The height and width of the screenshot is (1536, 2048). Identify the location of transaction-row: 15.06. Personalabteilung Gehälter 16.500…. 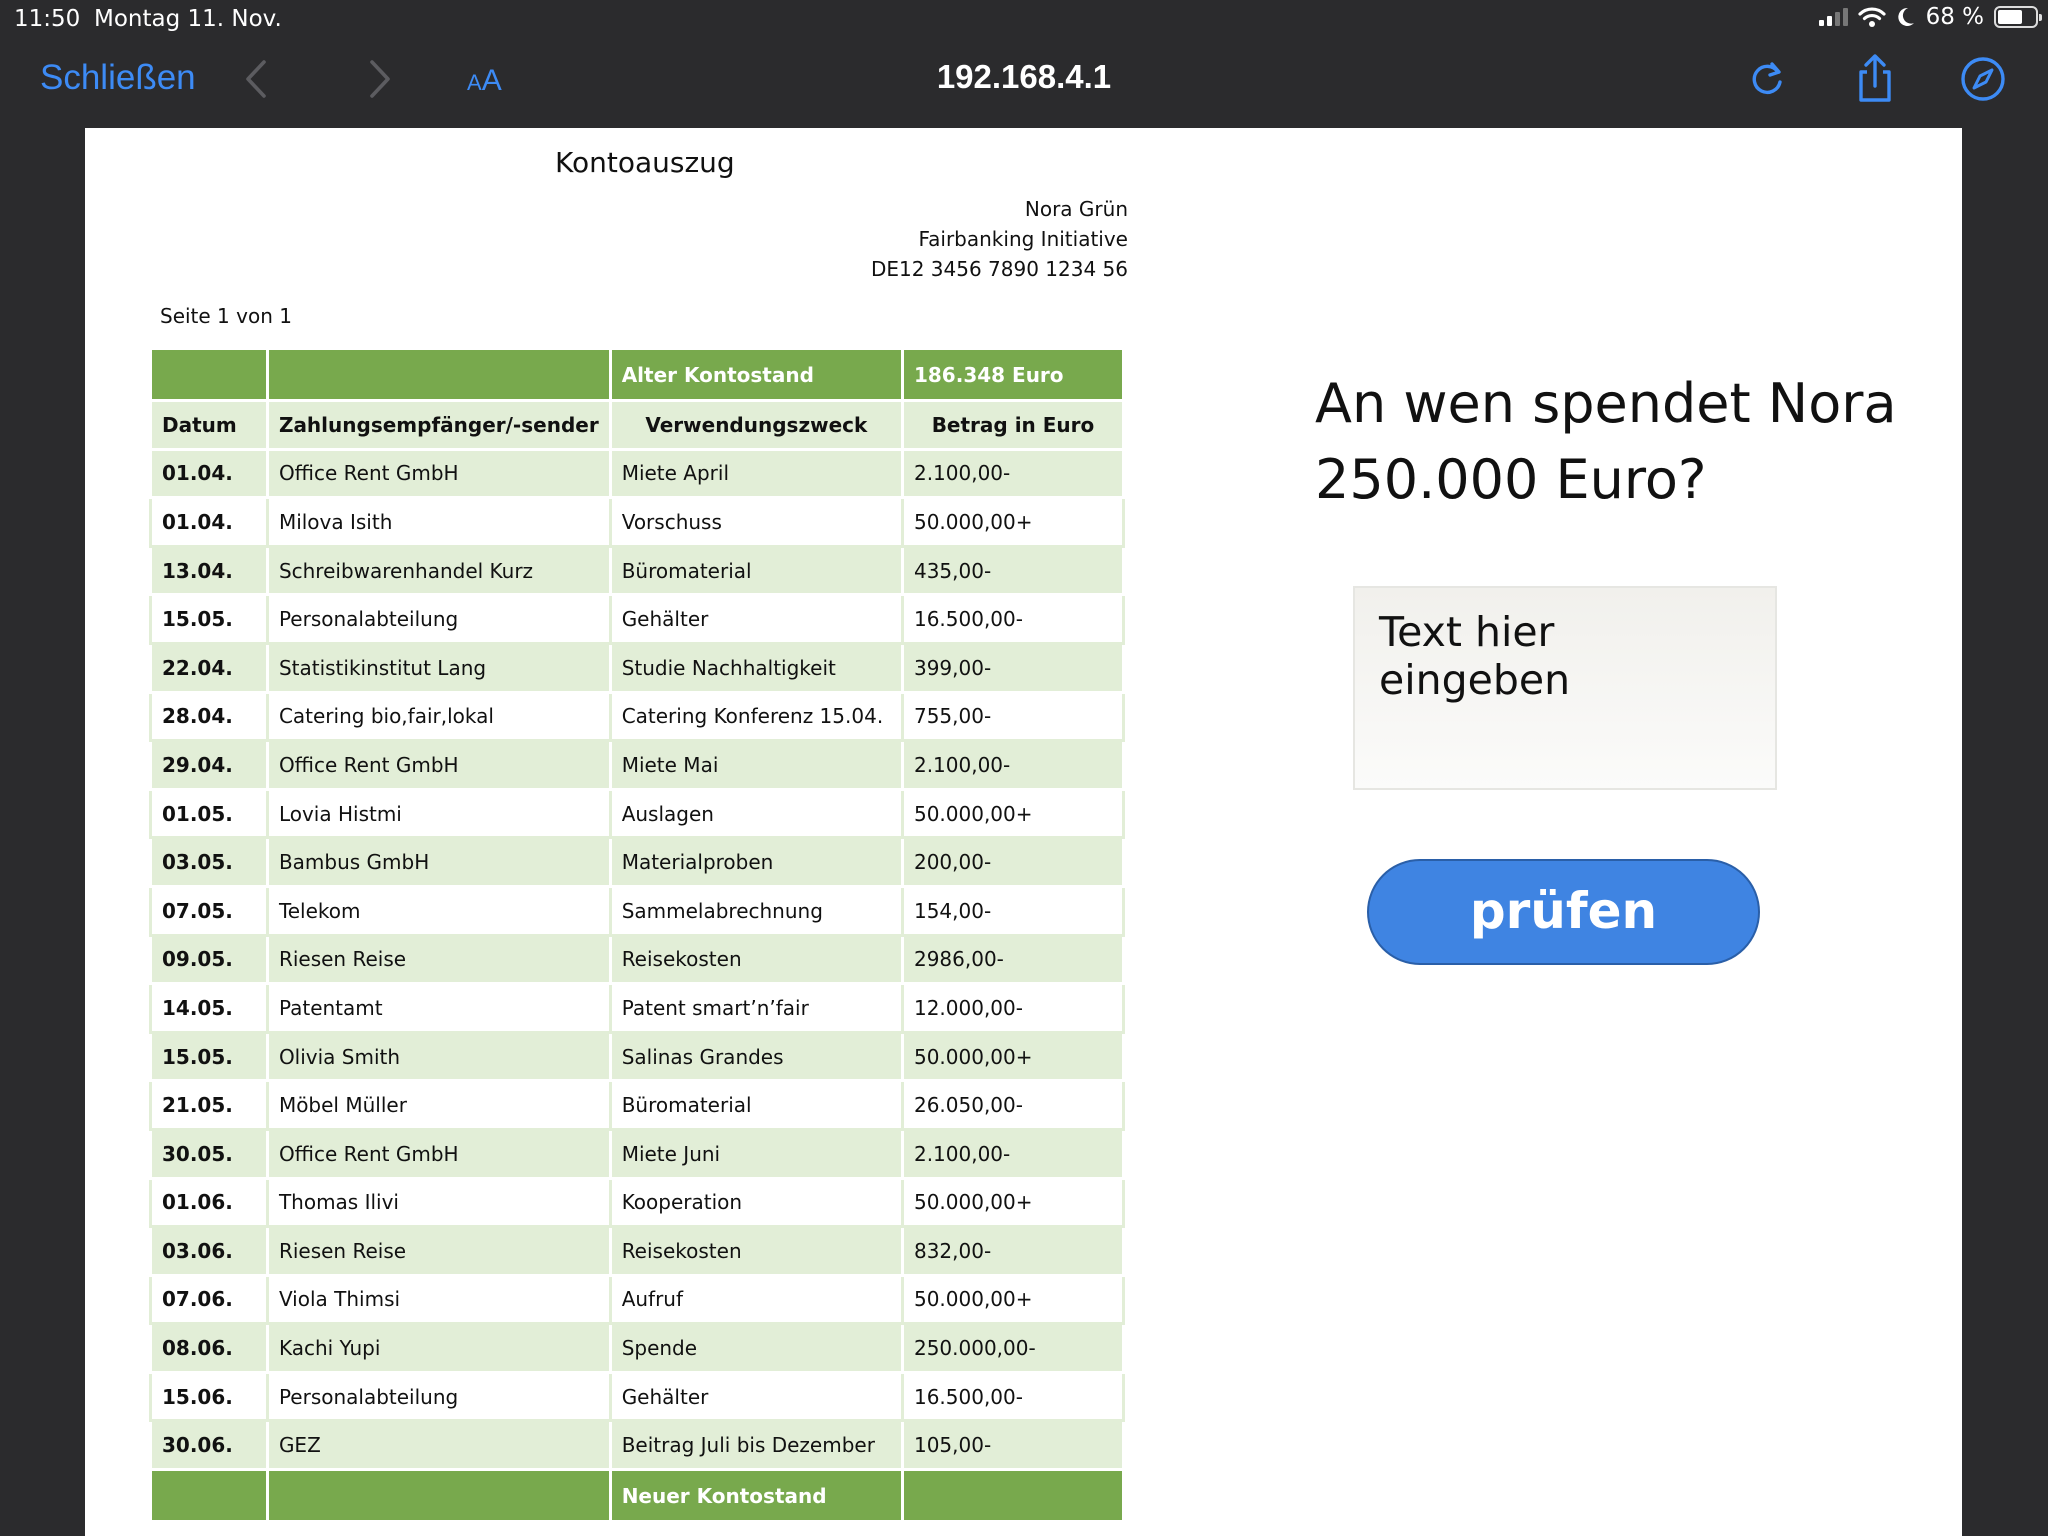
(637, 1396).